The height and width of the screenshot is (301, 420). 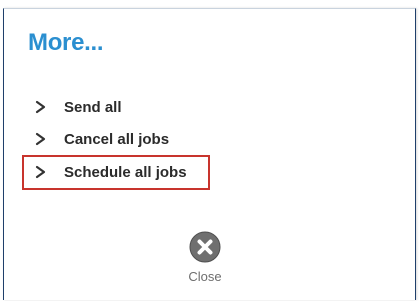 What do you see at coordinates (117, 139) in the screenshot?
I see `menu-item-label: Cancel all jobs` at bounding box center [117, 139].